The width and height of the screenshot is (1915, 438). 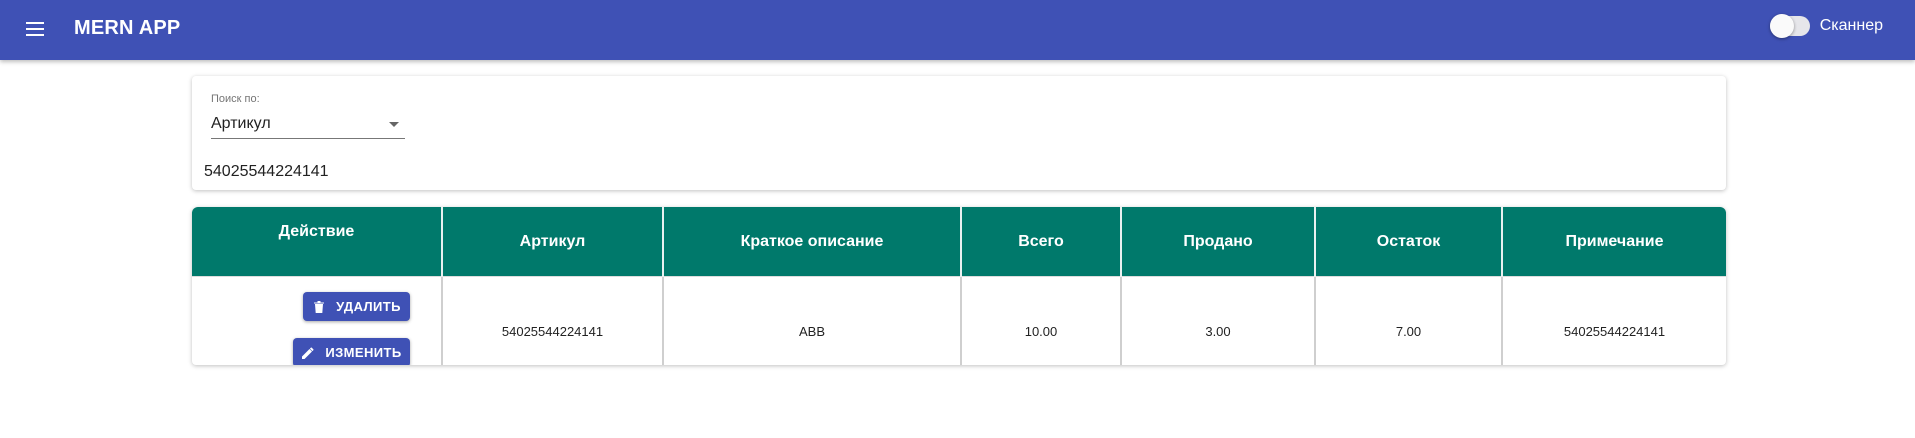 I want to click on scanner-label: Сканнер, so click(x=1851, y=25).